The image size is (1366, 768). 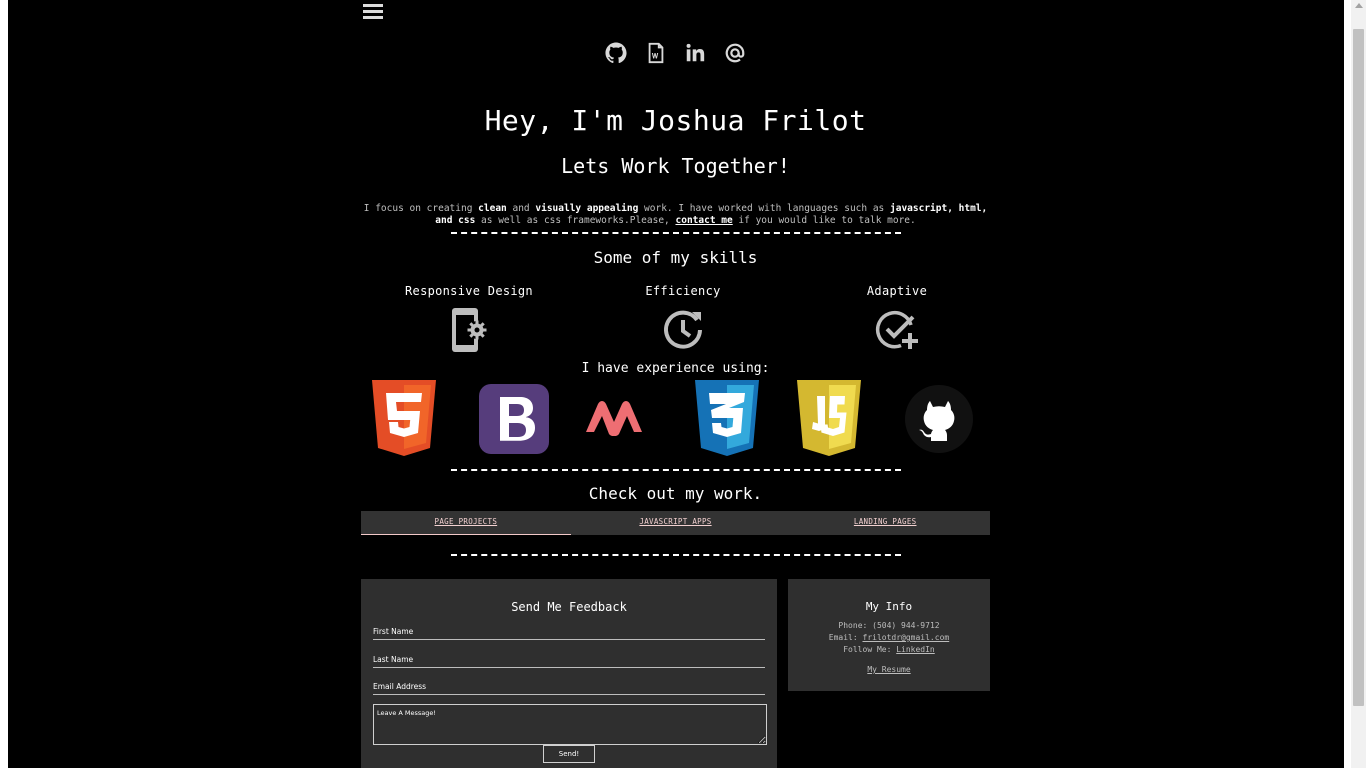 What do you see at coordinates (824, 220) in the screenshot?
I see `intro-text: if you would like to talk more.` at bounding box center [824, 220].